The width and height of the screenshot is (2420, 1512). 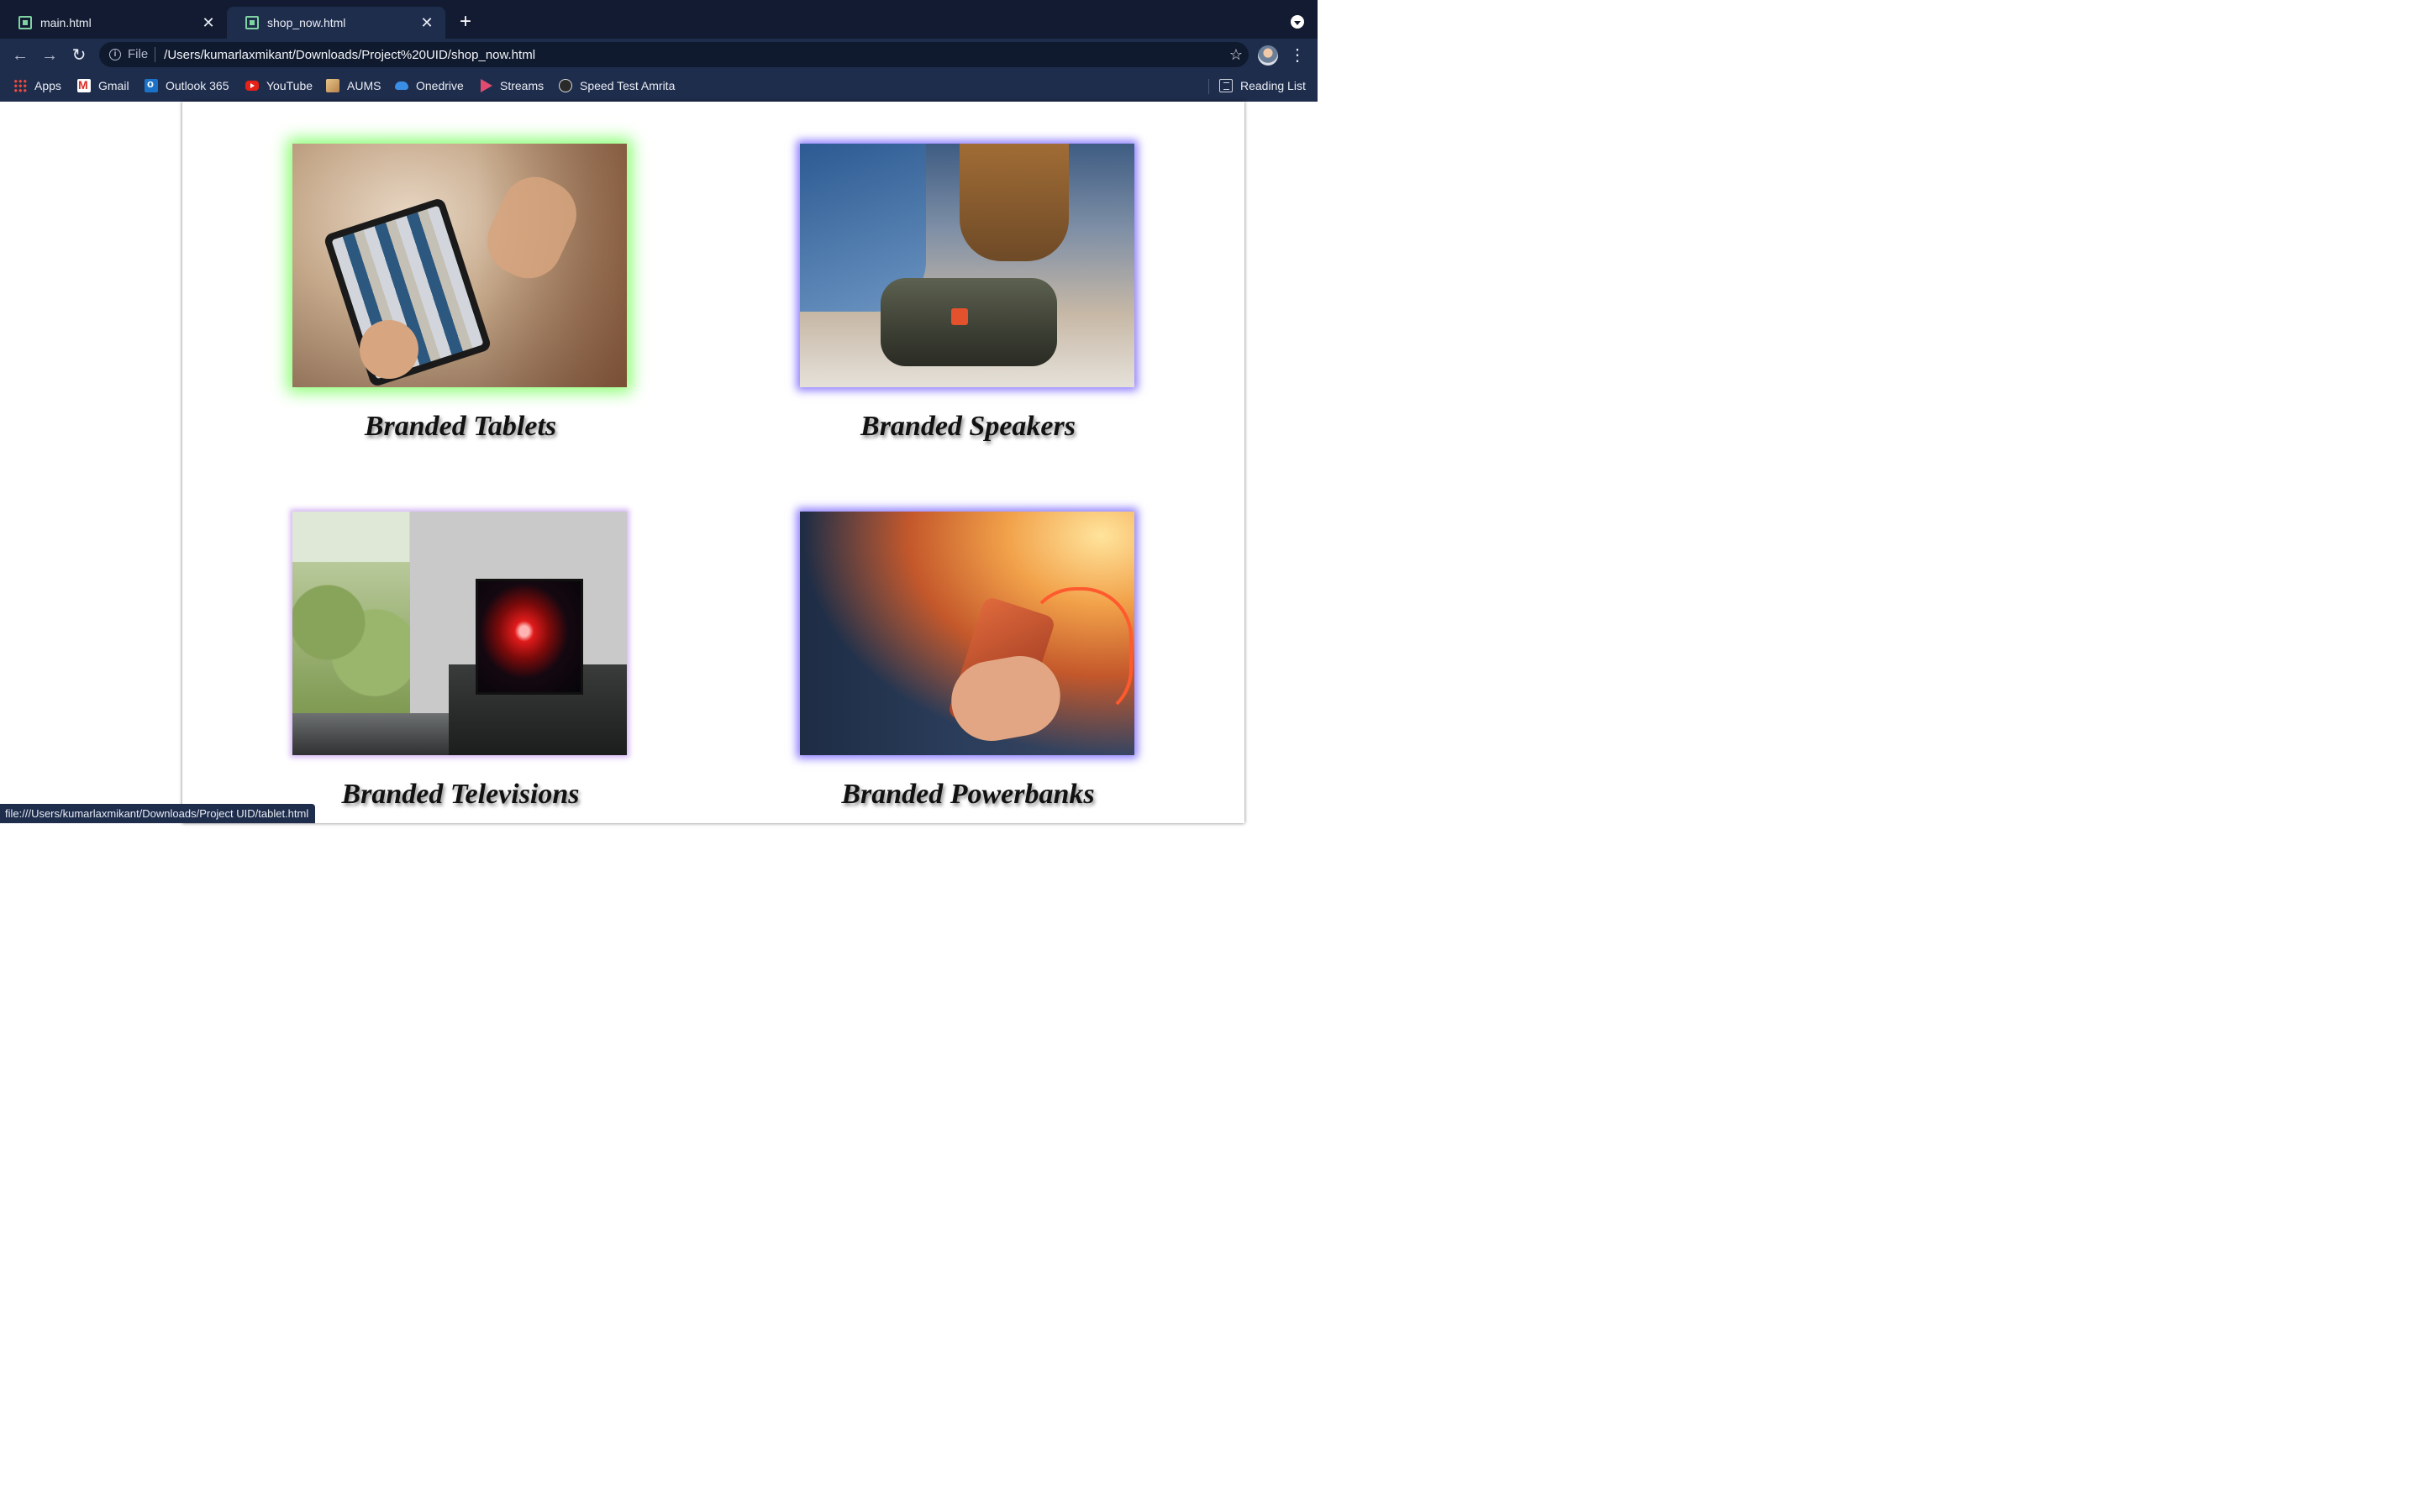 I want to click on product-card-powerbanks: Branded Powerbanks, so click(x=968, y=661).